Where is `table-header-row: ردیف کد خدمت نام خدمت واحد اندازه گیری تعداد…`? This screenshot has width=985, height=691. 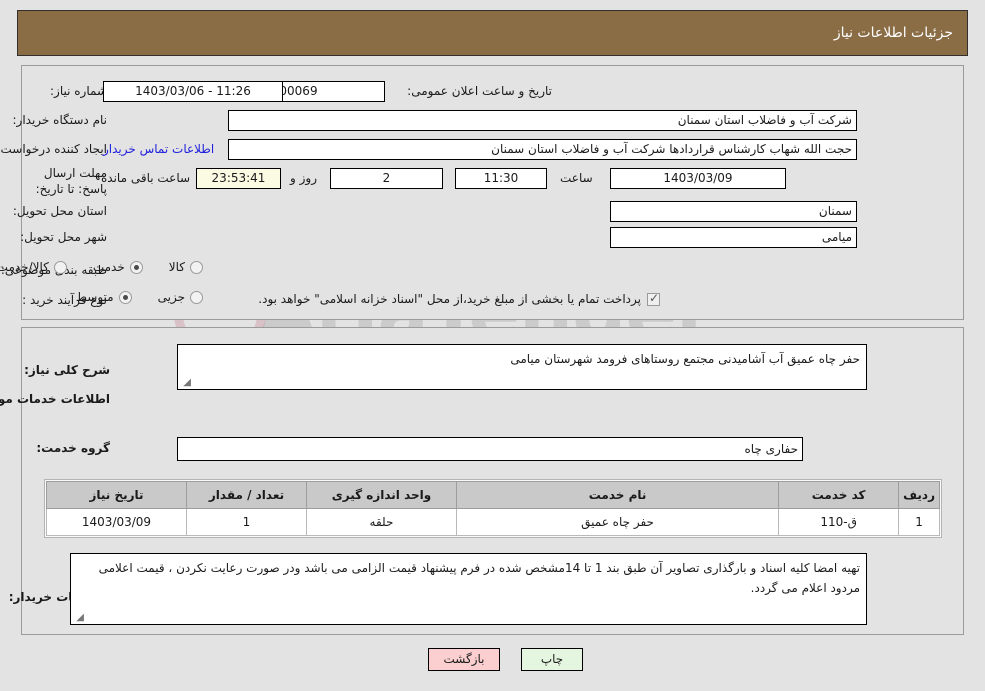 table-header-row: ردیف کد خدمت نام خدمت واحد اندازه گیری تعداد… is located at coordinates (493, 495).